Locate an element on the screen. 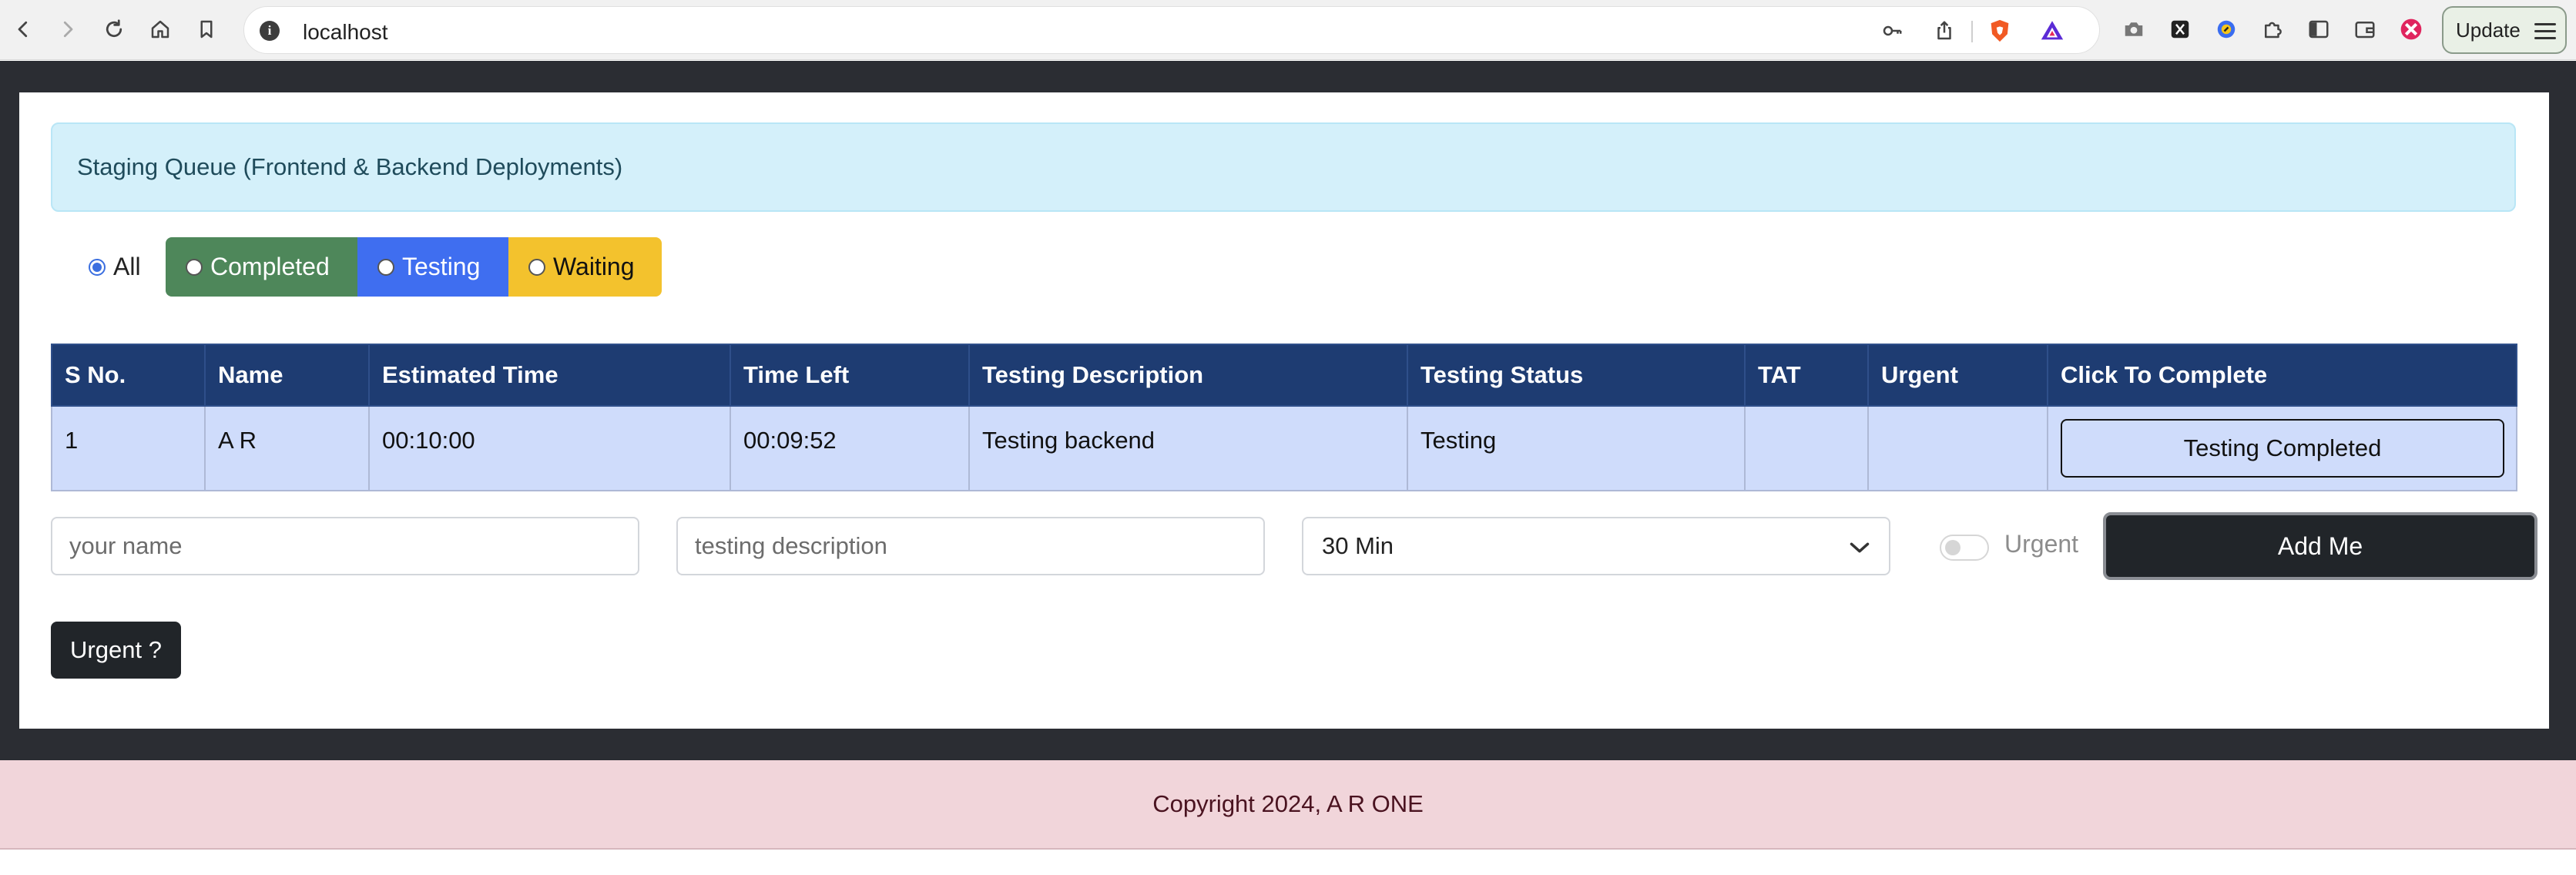  chevron-down-icon is located at coordinates (1860, 547).